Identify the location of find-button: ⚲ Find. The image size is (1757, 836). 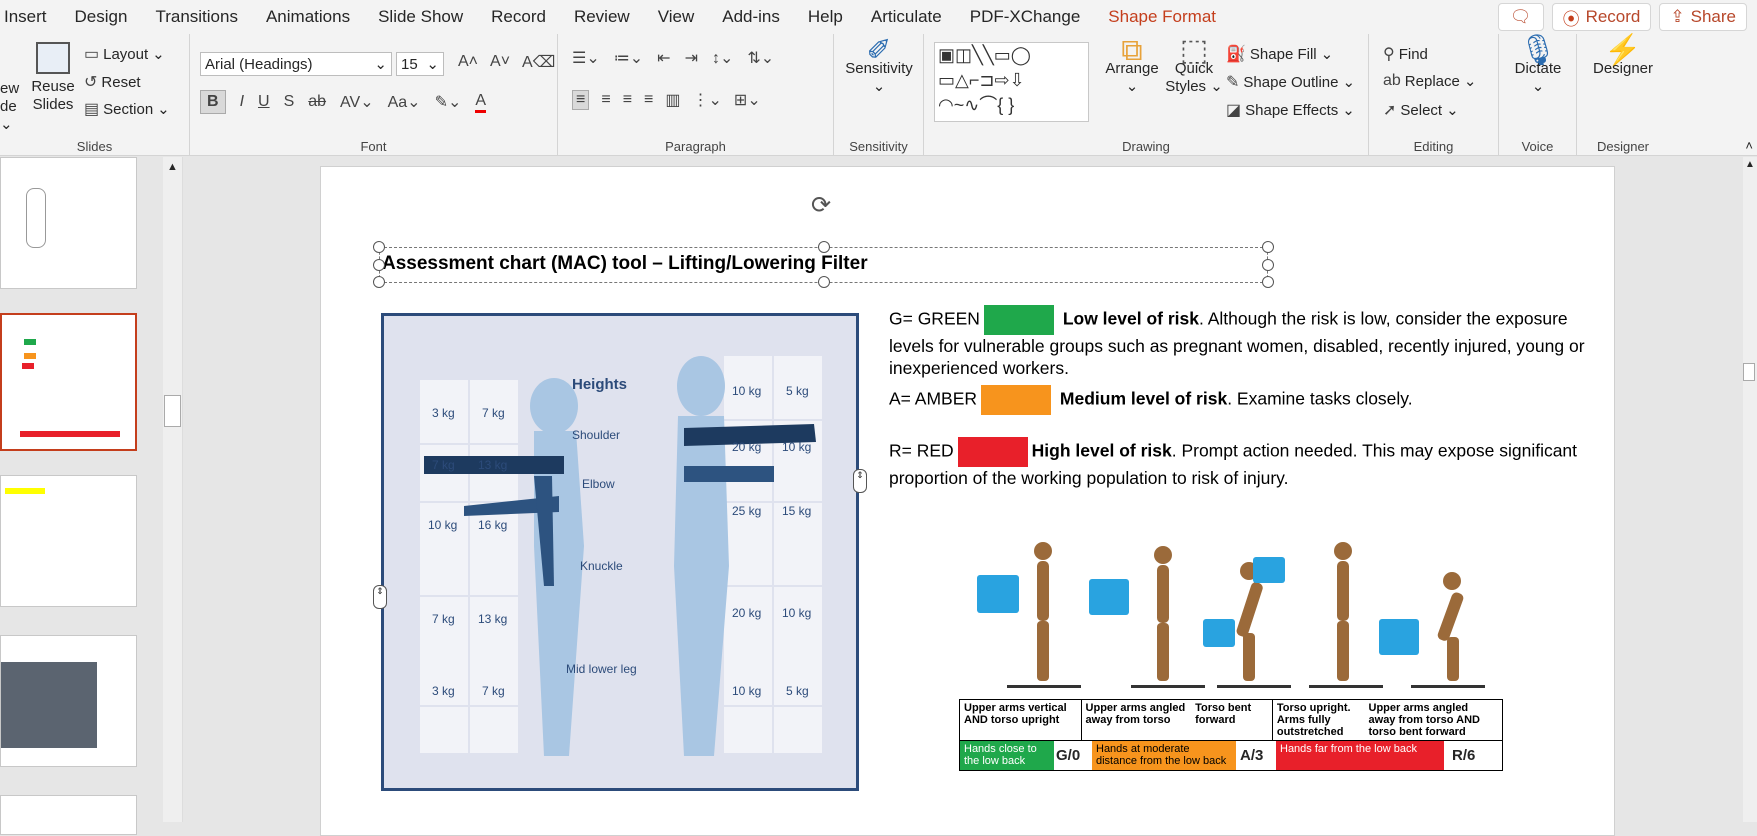
(1405, 54).